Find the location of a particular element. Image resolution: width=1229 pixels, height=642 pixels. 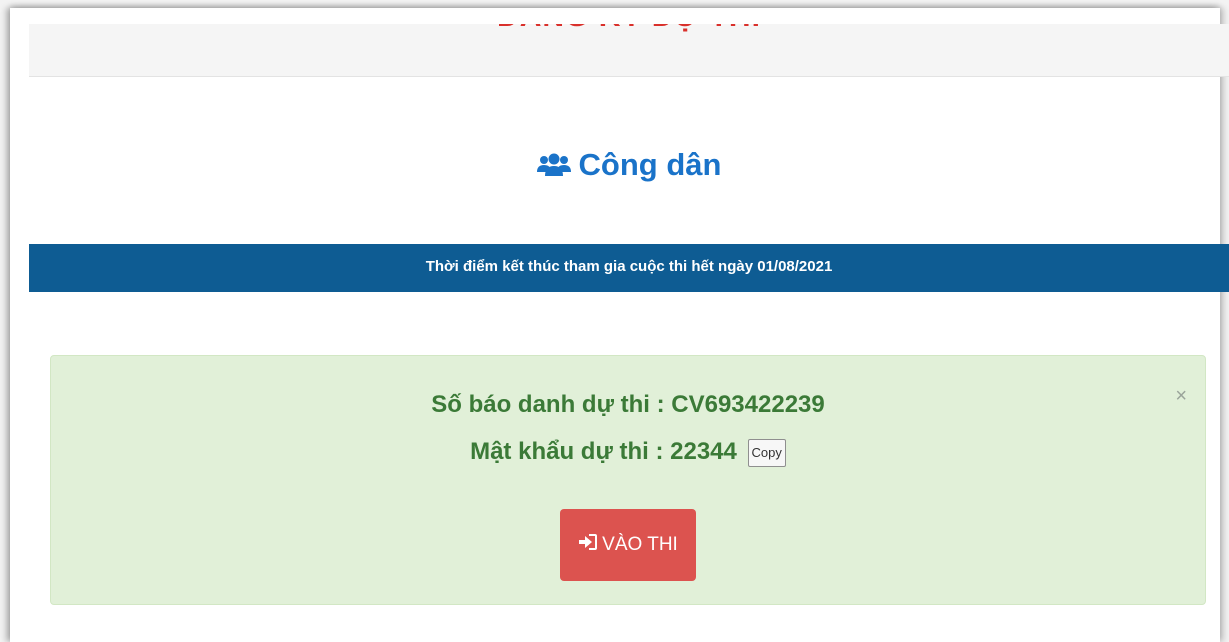

header-strip: ĐĂNG KÝ DỰ THI is located at coordinates (629, 50).